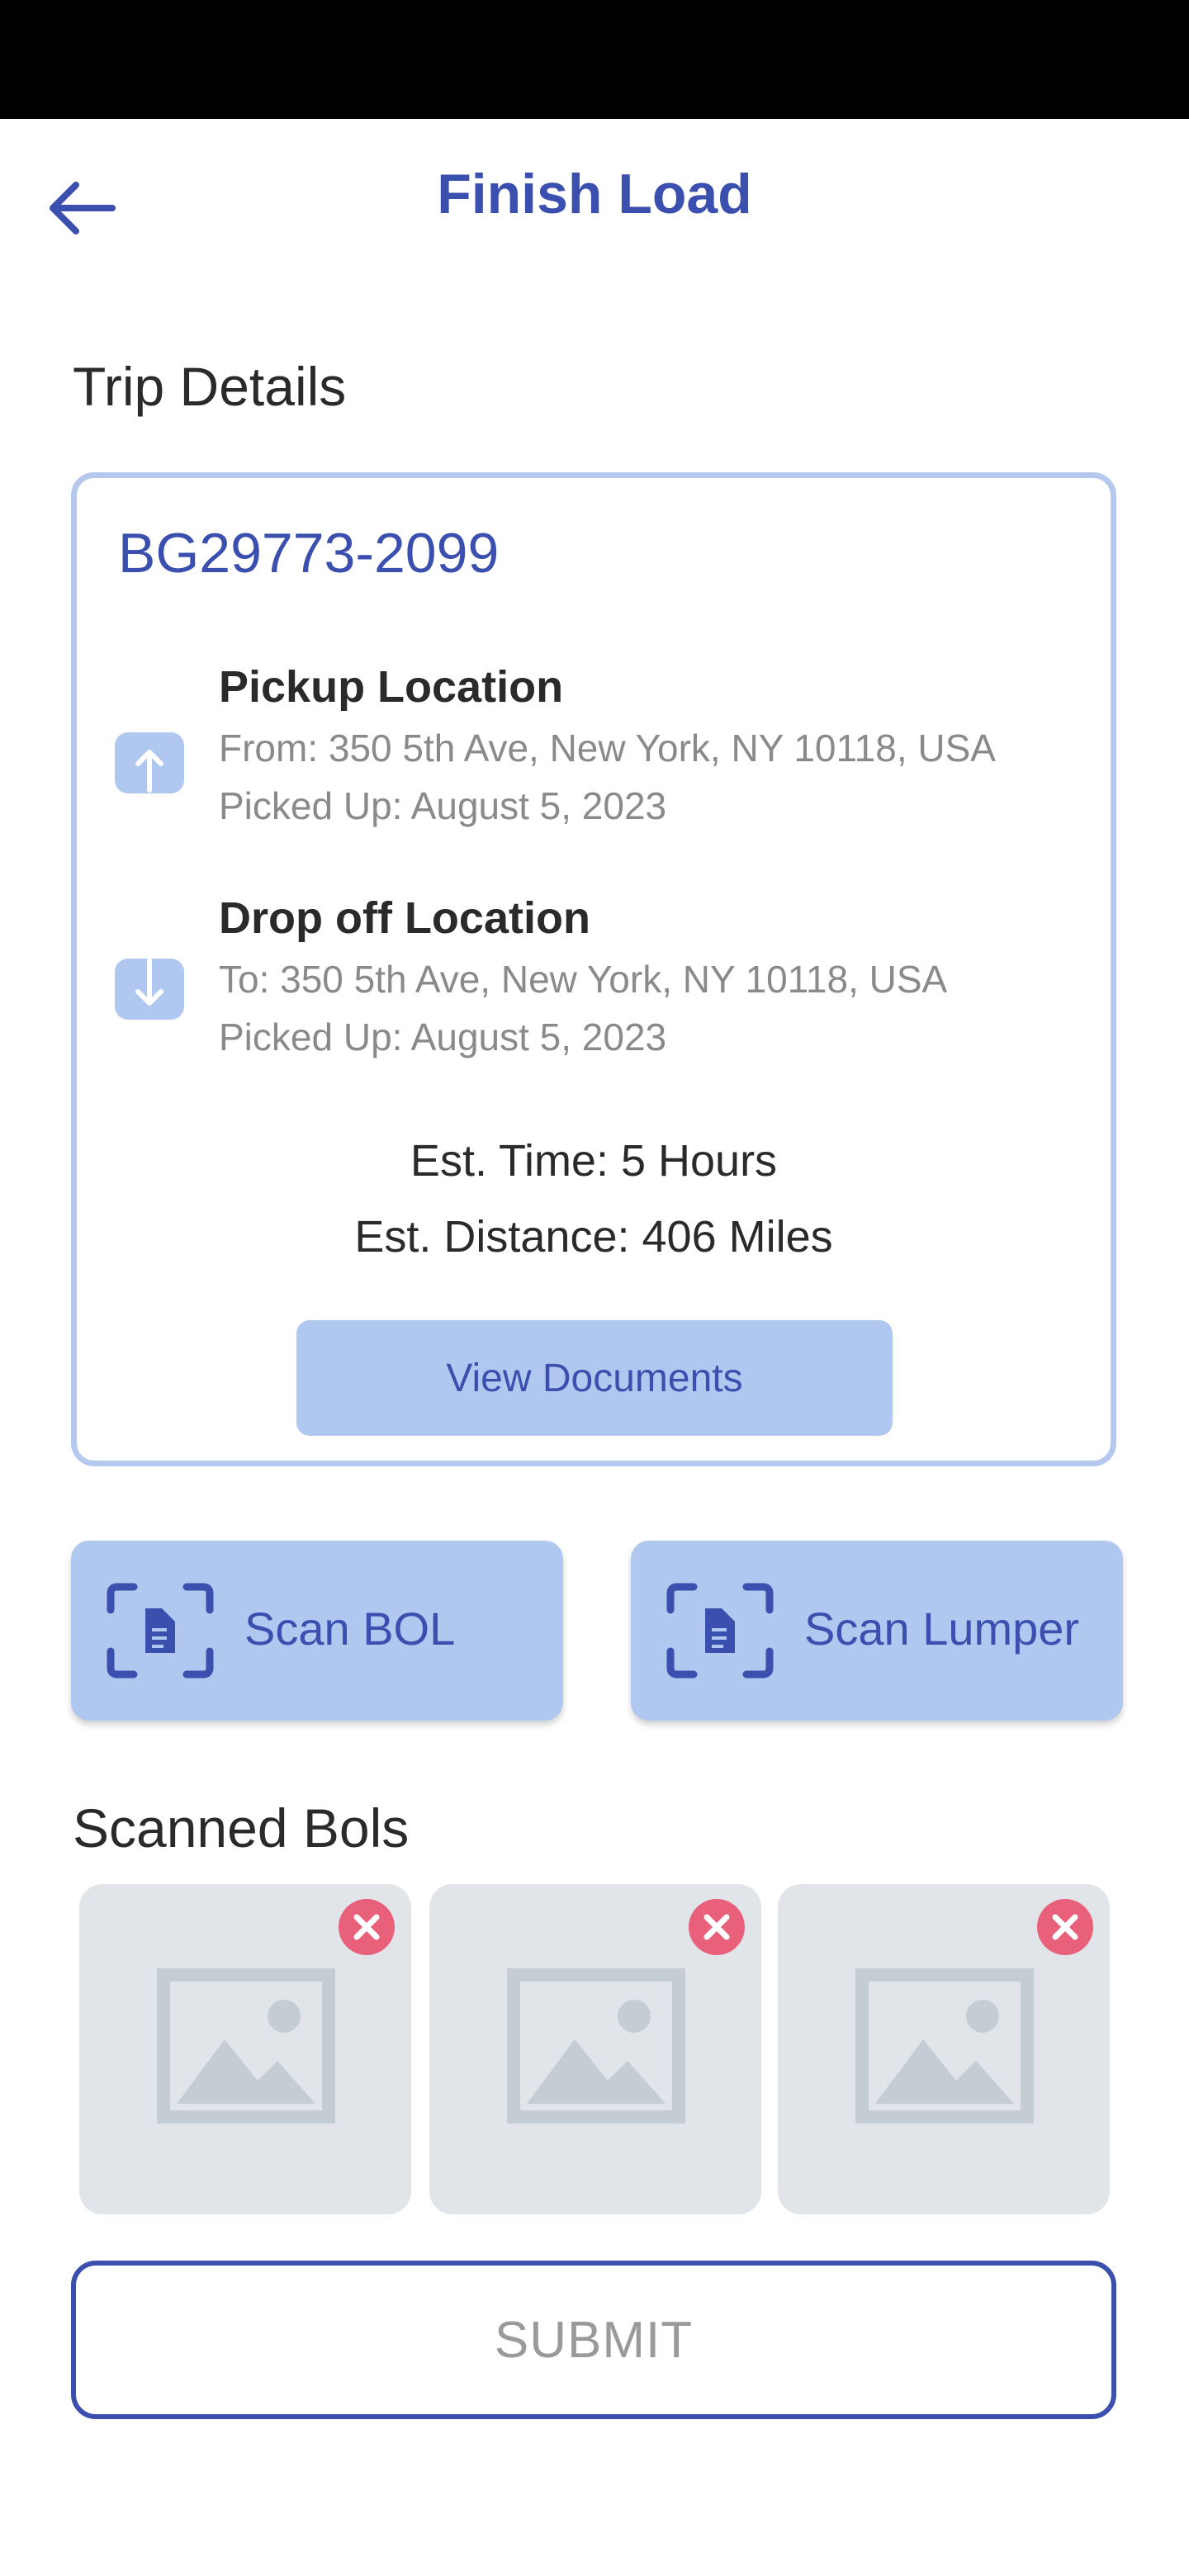 This screenshot has height=2576, width=1189. Describe the element at coordinates (594, 59) in the screenshot. I see `status-bar` at that location.